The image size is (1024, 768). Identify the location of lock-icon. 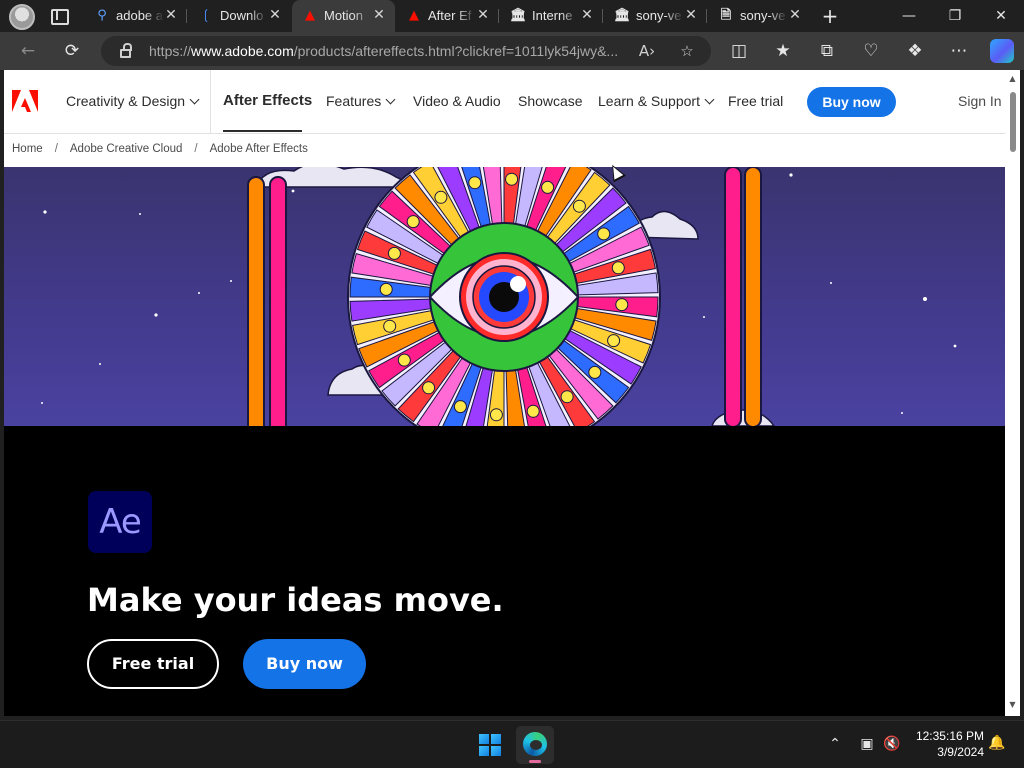
(126, 50).